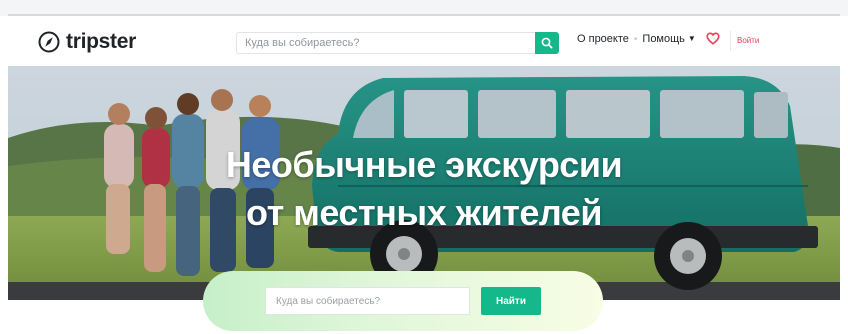 The image size is (848, 334). I want to click on nav-divider, so click(730, 41).